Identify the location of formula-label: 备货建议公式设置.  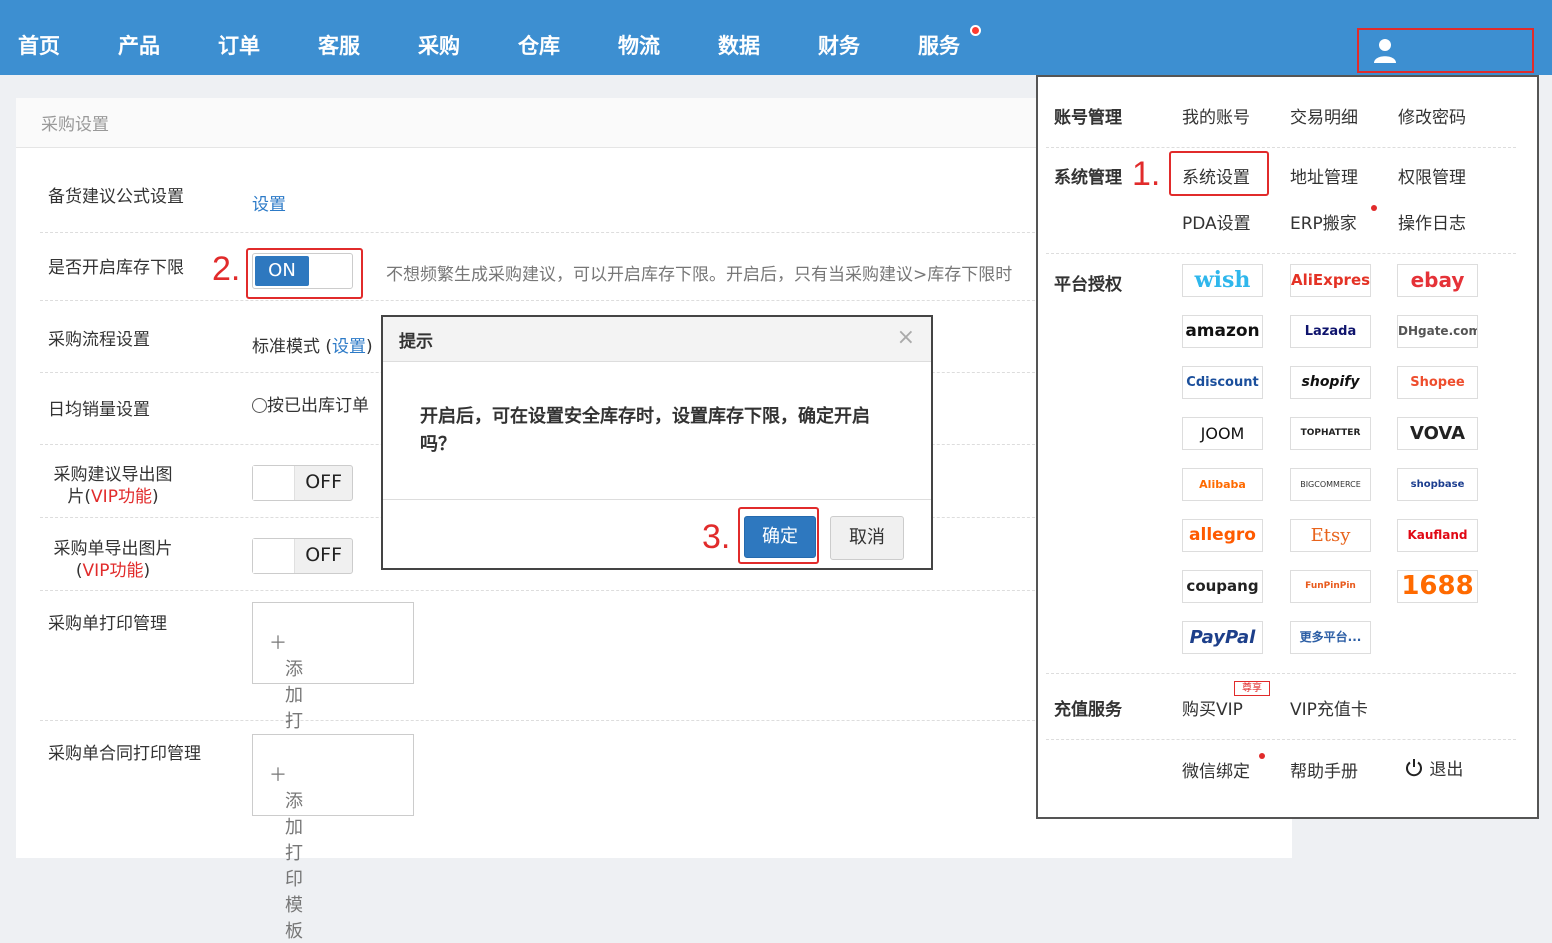
(116, 197).